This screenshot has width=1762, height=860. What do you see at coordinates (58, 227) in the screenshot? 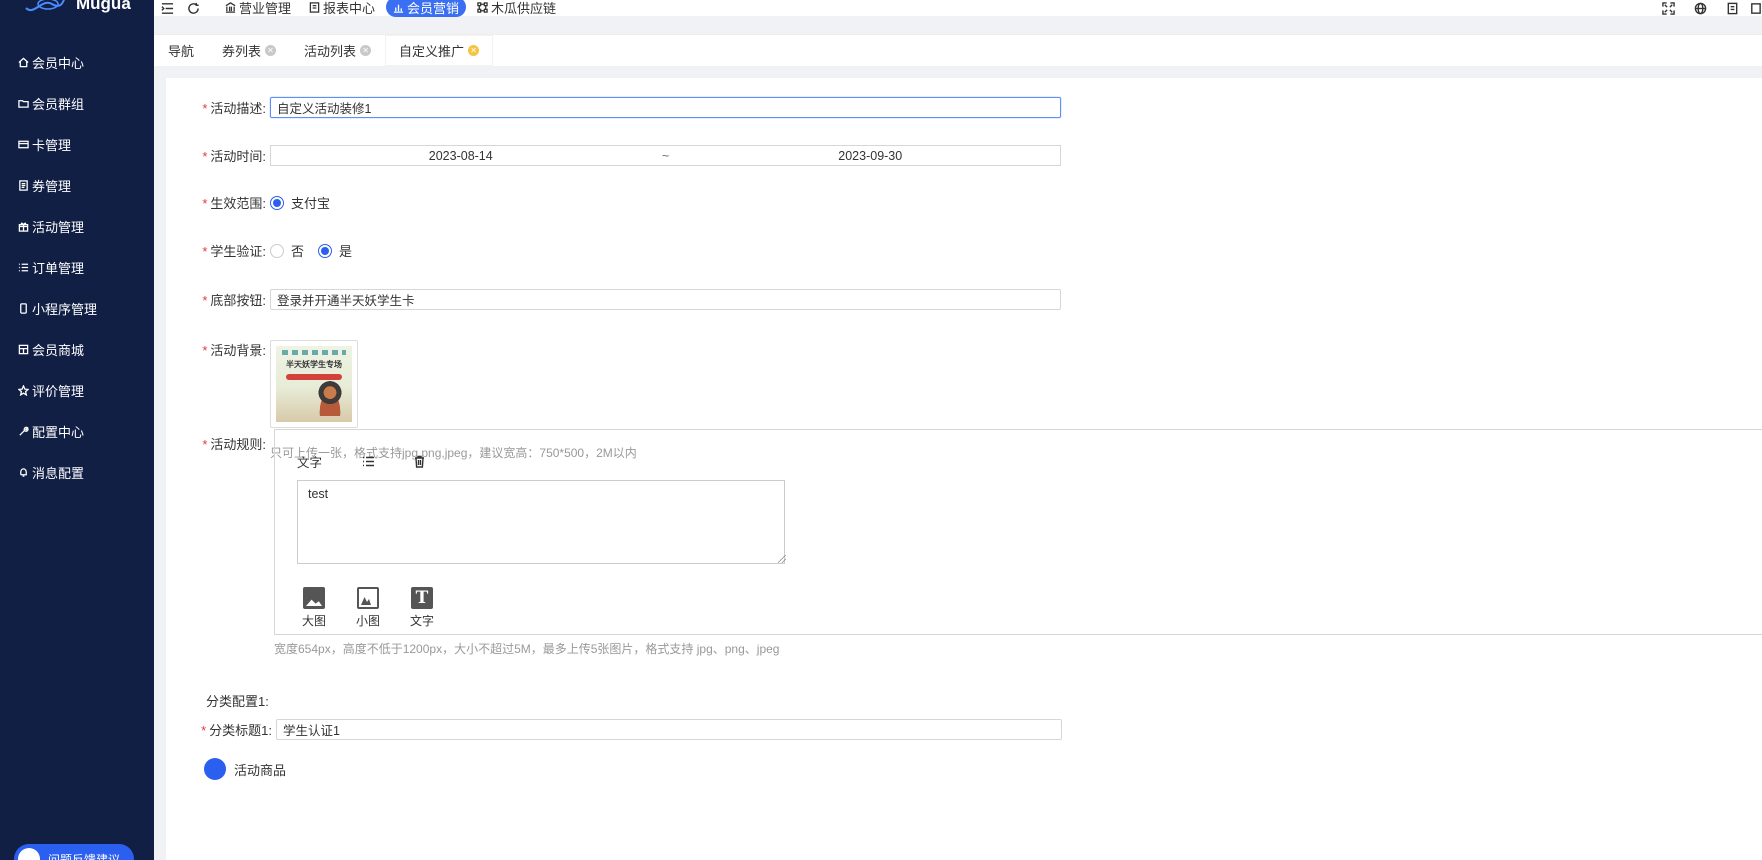
I see `sidebar-item-label: 活动管理` at bounding box center [58, 227].